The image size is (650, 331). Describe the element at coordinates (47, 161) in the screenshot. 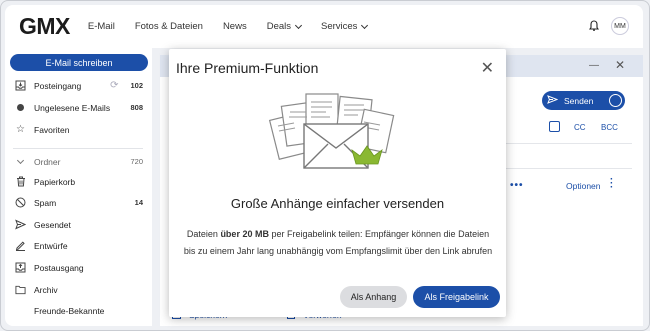

I see `sidebar-item-label: Ordner` at that location.